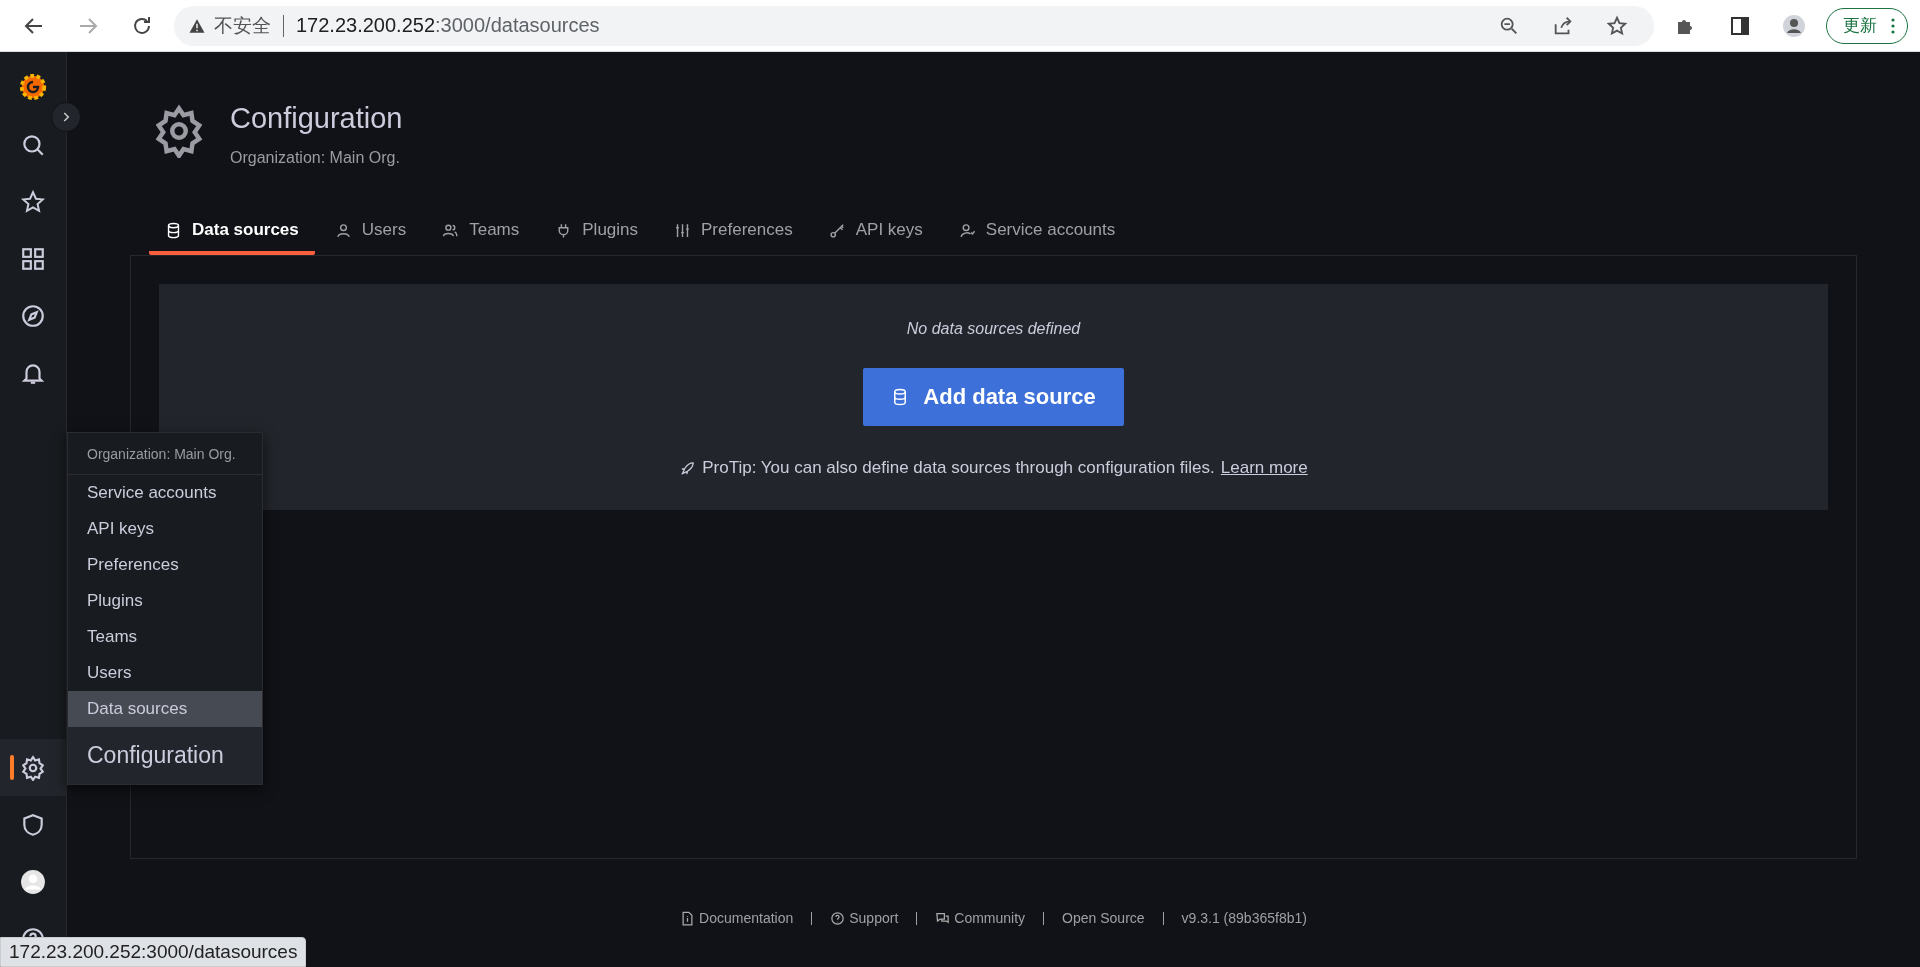 Image resolution: width=1920 pixels, height=967 pixels. What do you see at coordinates (315, 158) in the screenshot?
I see `page-subtitle: Organization: Main Org.` at bounding box center [315, 158].